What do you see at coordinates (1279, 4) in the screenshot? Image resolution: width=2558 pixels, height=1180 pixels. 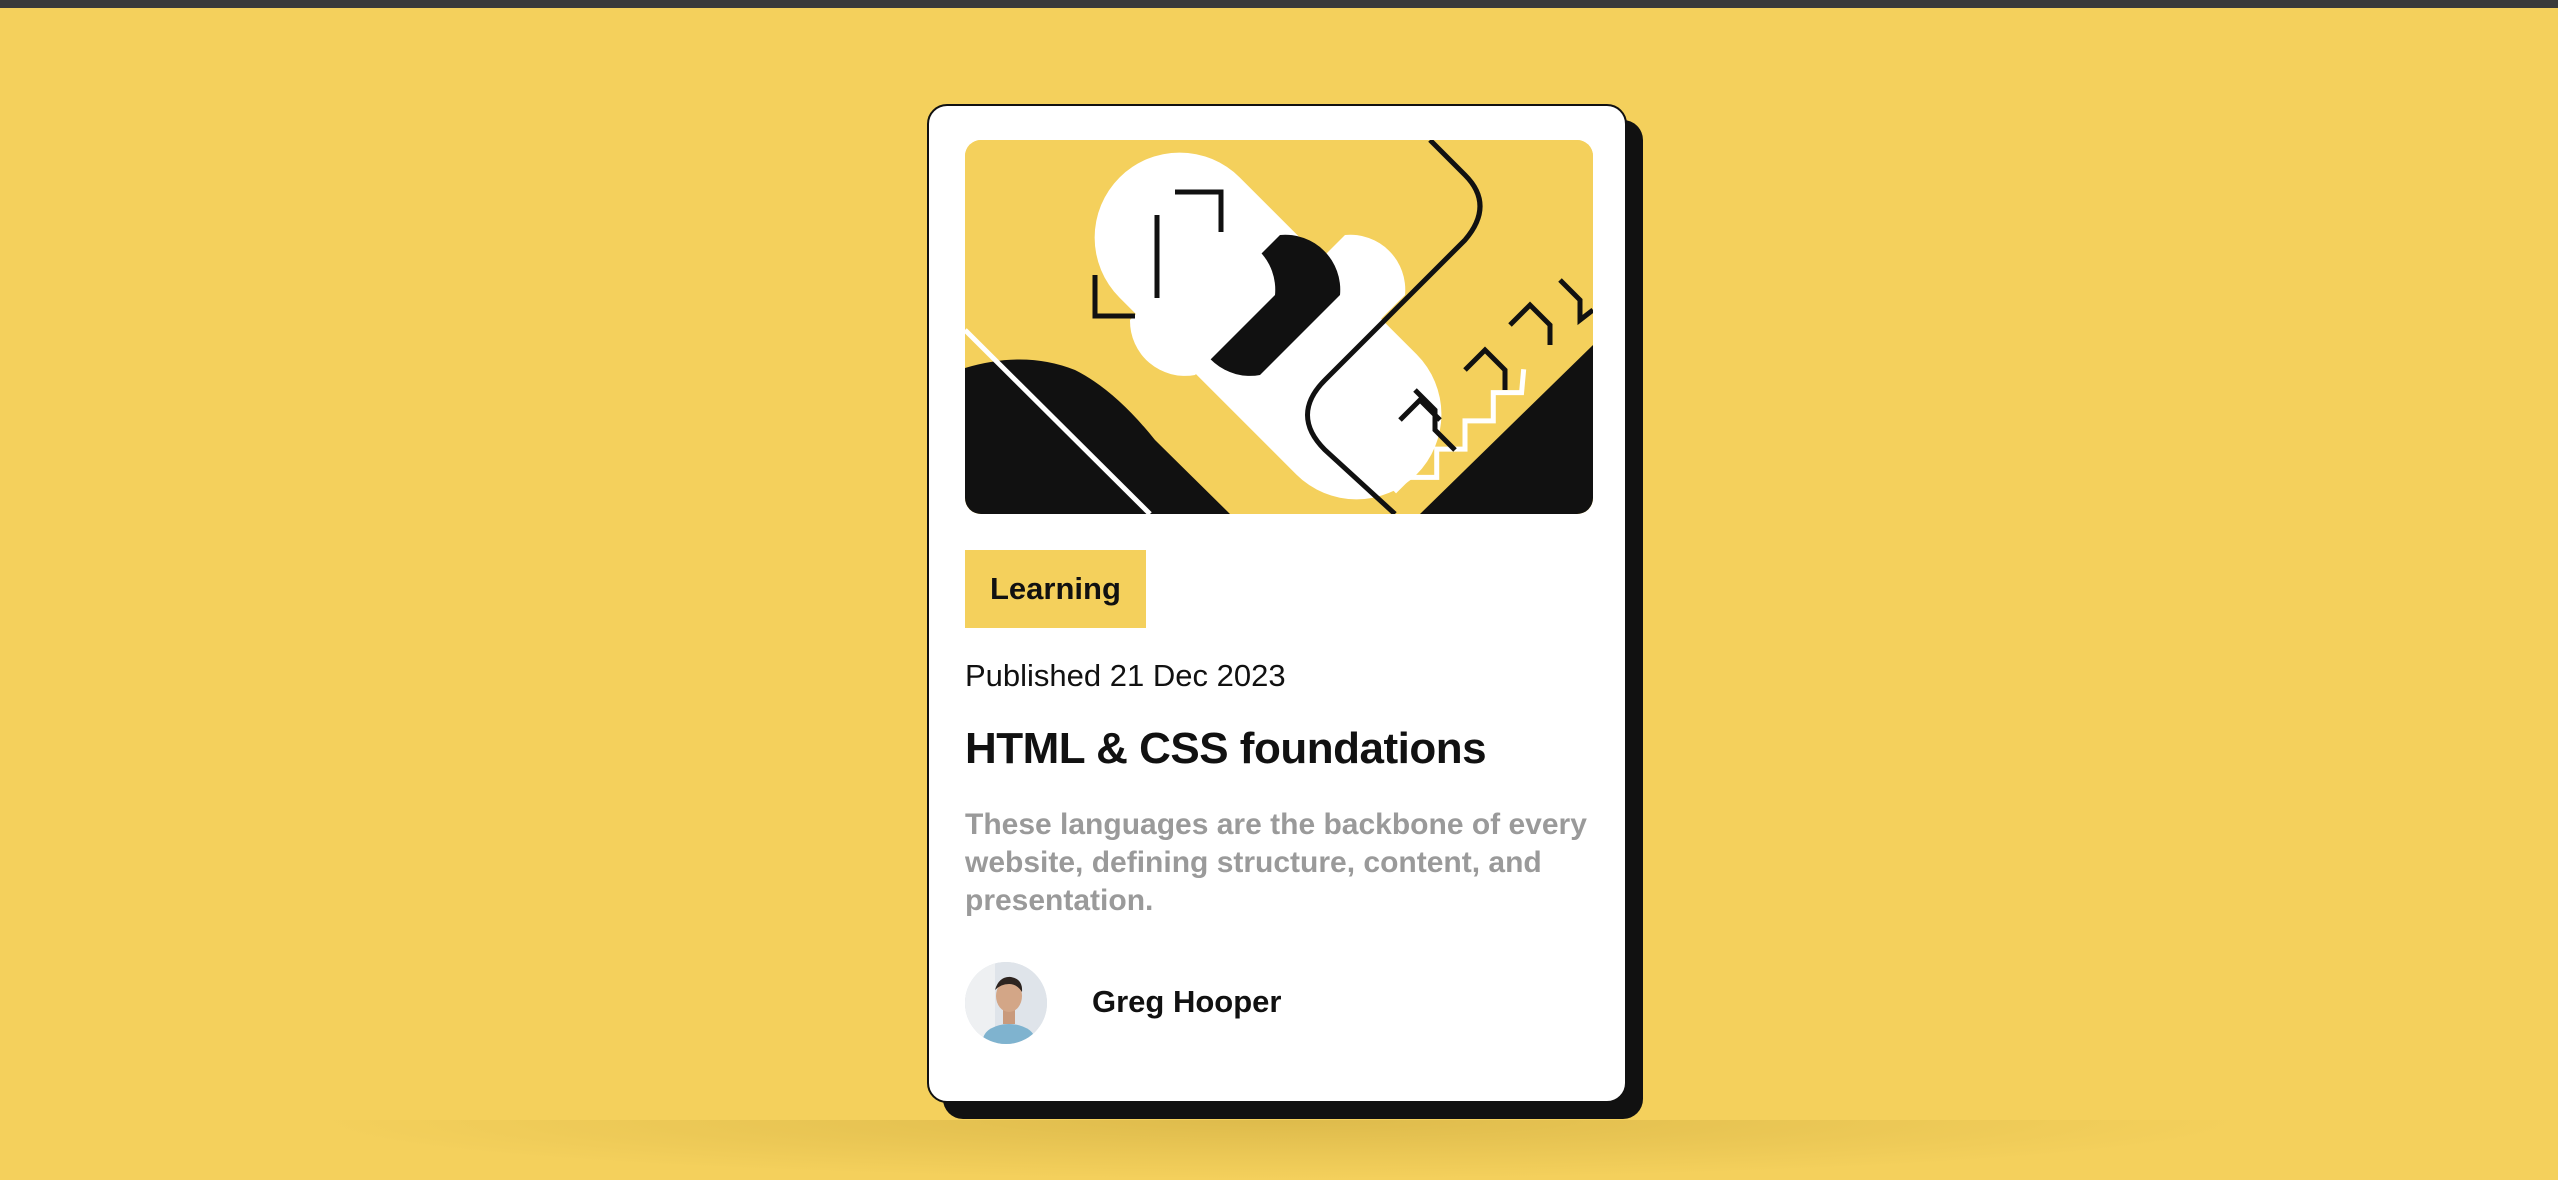 I see `window-top-bar` at bounding box center [1279, 4].